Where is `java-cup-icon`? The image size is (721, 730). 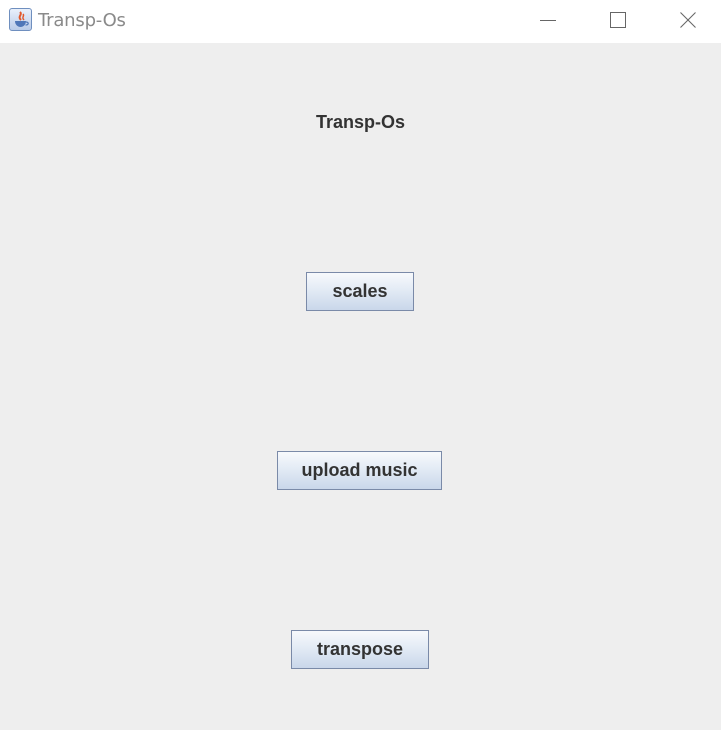 java-cup-icon is located at coordinates (20, 19).